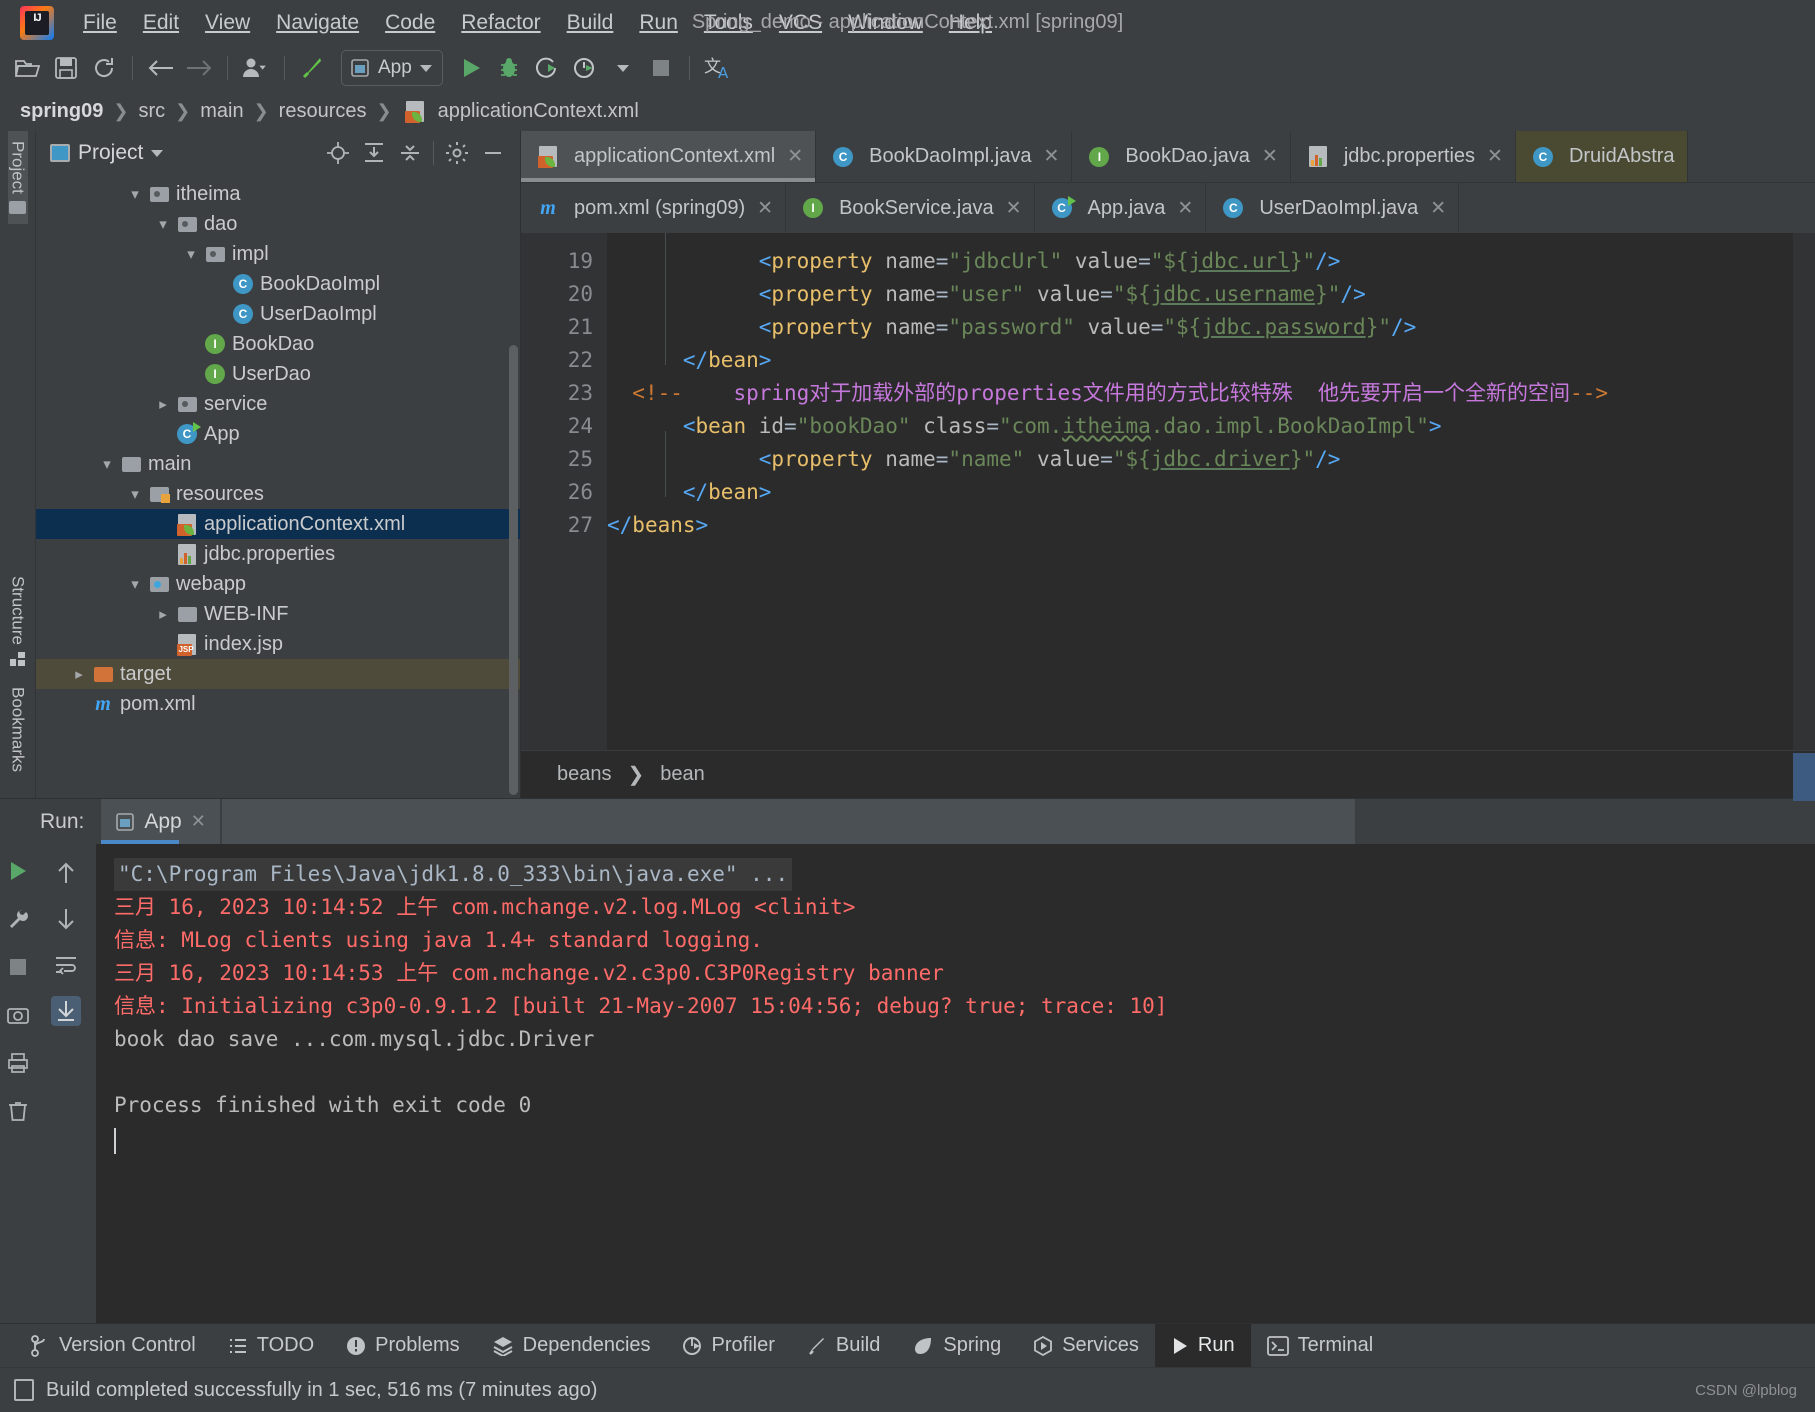  What do you see at coordinates (18, 1015) in the screenshot?
I see `camera-icon` at bounding box center [18, 1015].